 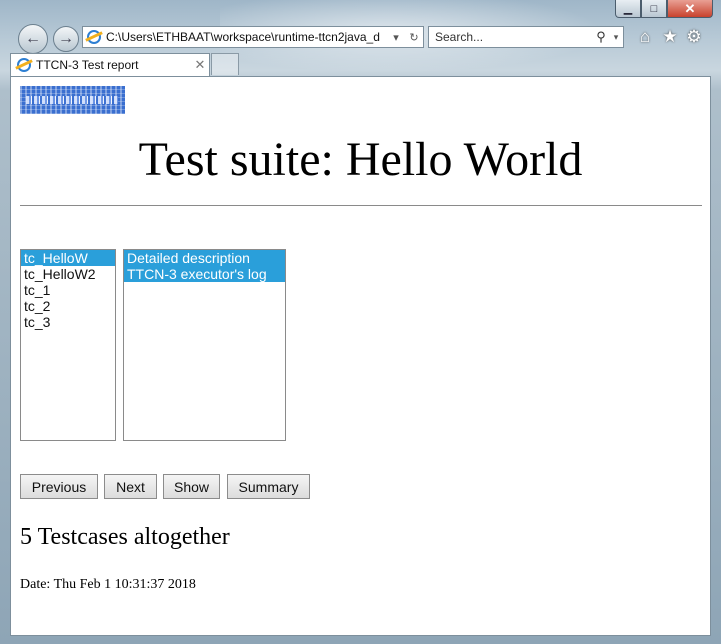 What do you see at coordinates (108, 584) in the screenshot?
I see `report-date: Date: Thu Feb 1 10:31:37 2018` at bounding box center [108, 584].